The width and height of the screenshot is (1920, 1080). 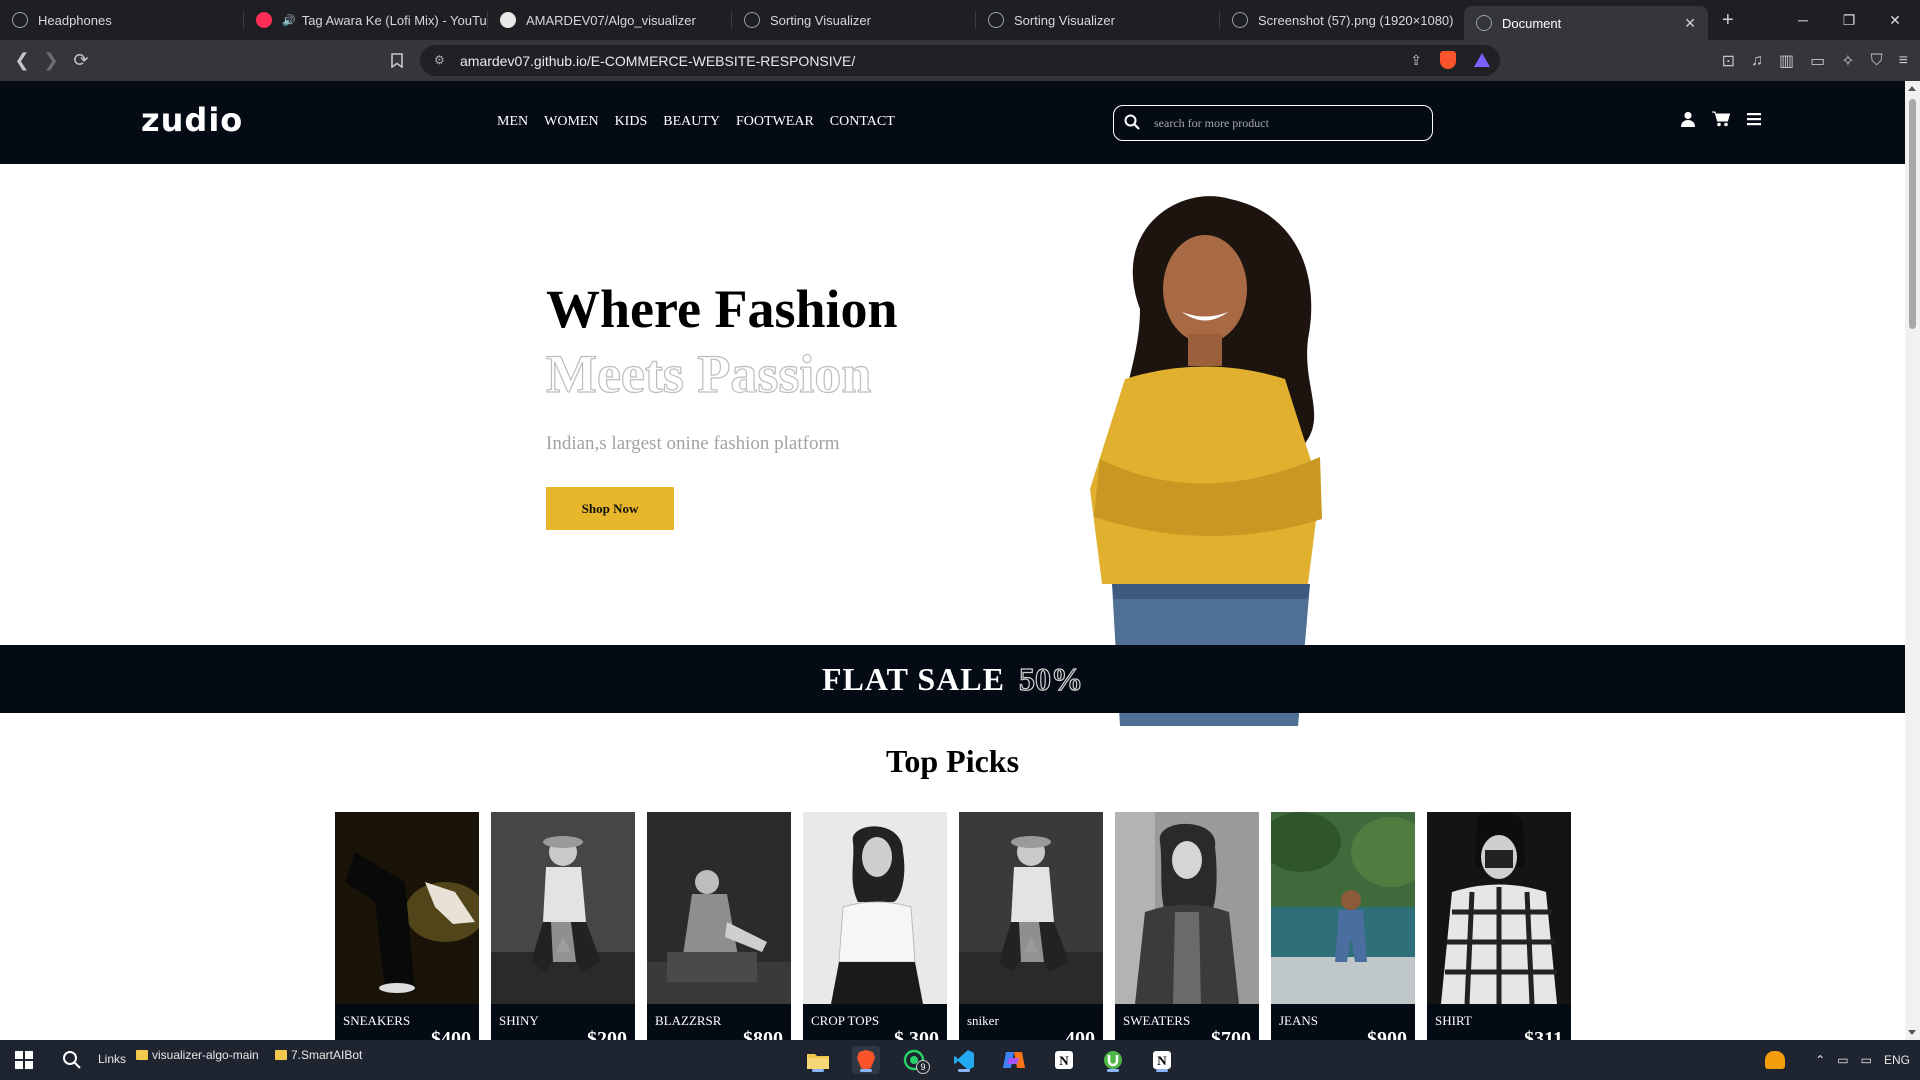 I want to click on nav-women: WOMEN, so click(x=571, y=122).